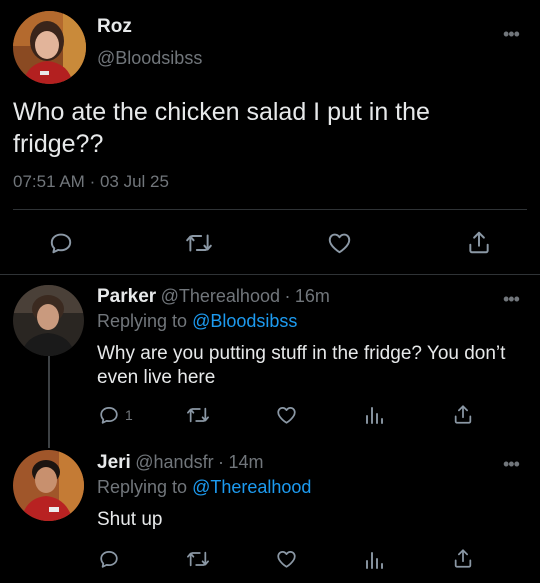  I want to click on tweet-time: 07:51 AM, so click(49, 181).